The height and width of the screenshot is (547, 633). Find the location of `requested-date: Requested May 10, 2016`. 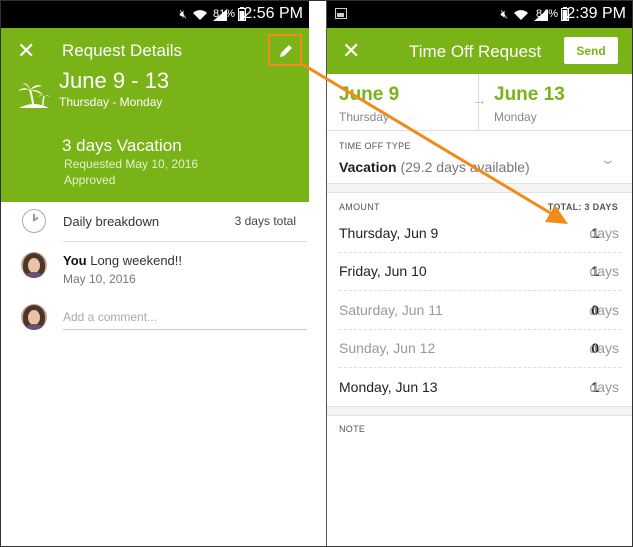

requested-date: Requested May 10, 2016 is located at coordinates (131, 164).